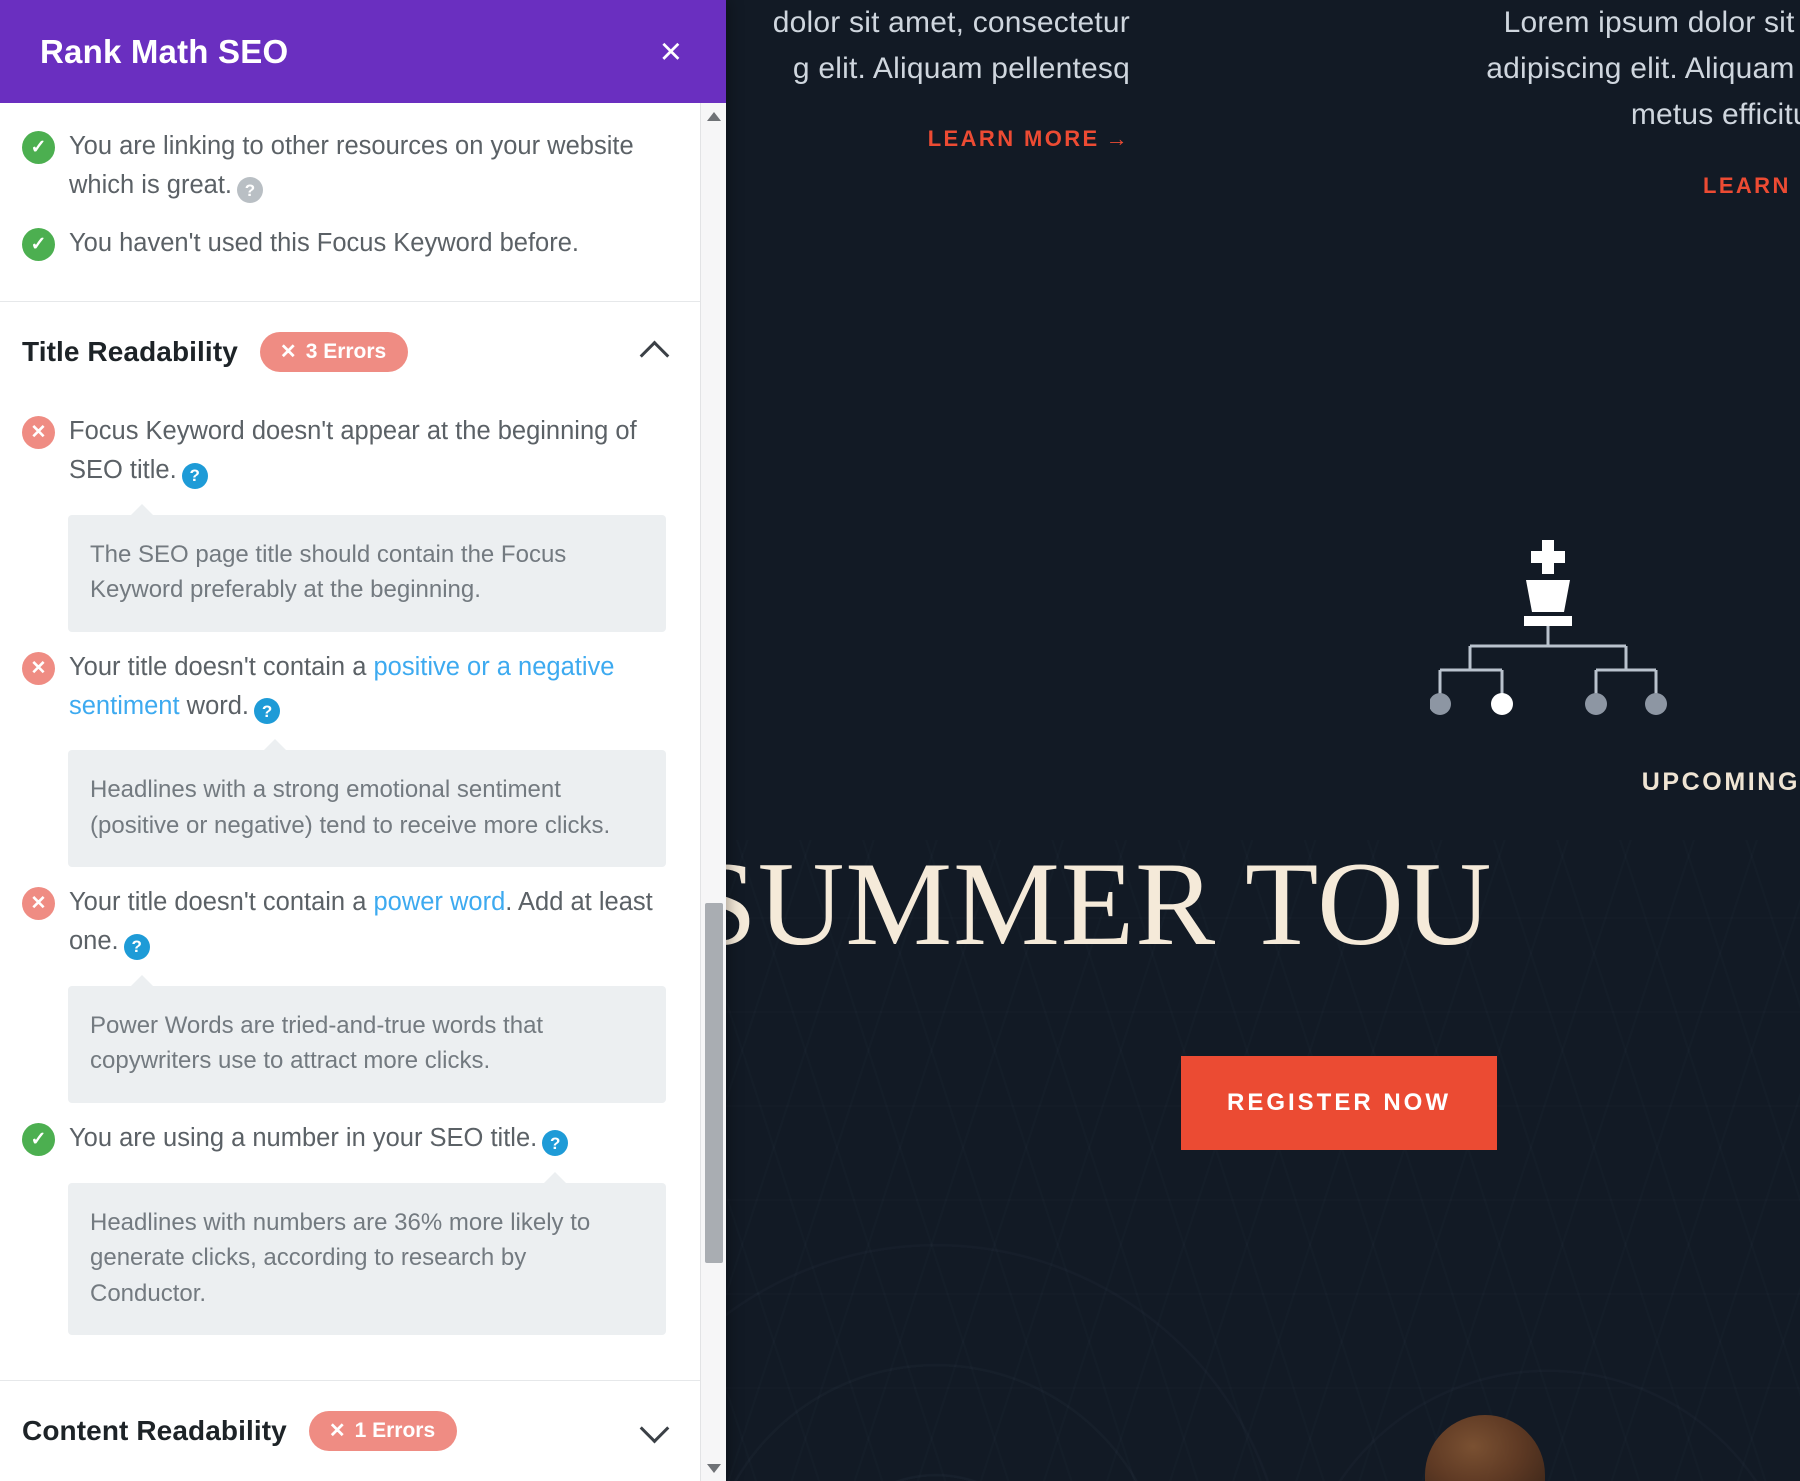 The height and width of the screenshot is (1481, 1800). I want to click on arrow-right-icon: →, so click(1117, 139).